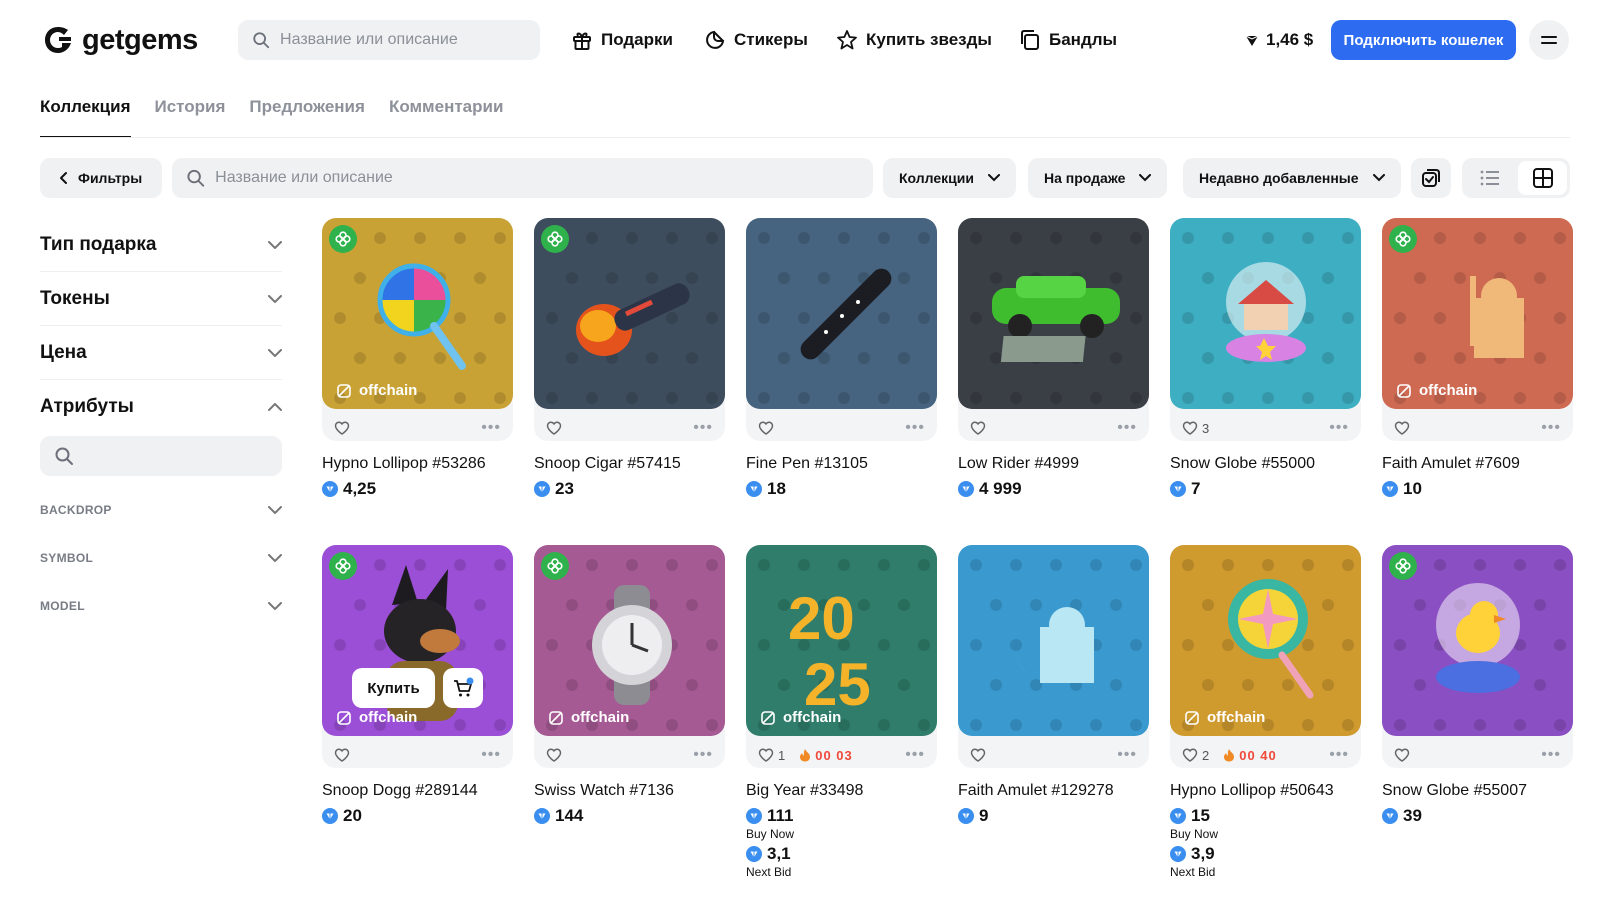 Image resolution: width=1600 pixels, height=900 pixels. What do you see at coordinates (929, 39) in the screenshot?
I see `nav-buy-stars-label: Купить звезды` at bounding box center [929, 39].